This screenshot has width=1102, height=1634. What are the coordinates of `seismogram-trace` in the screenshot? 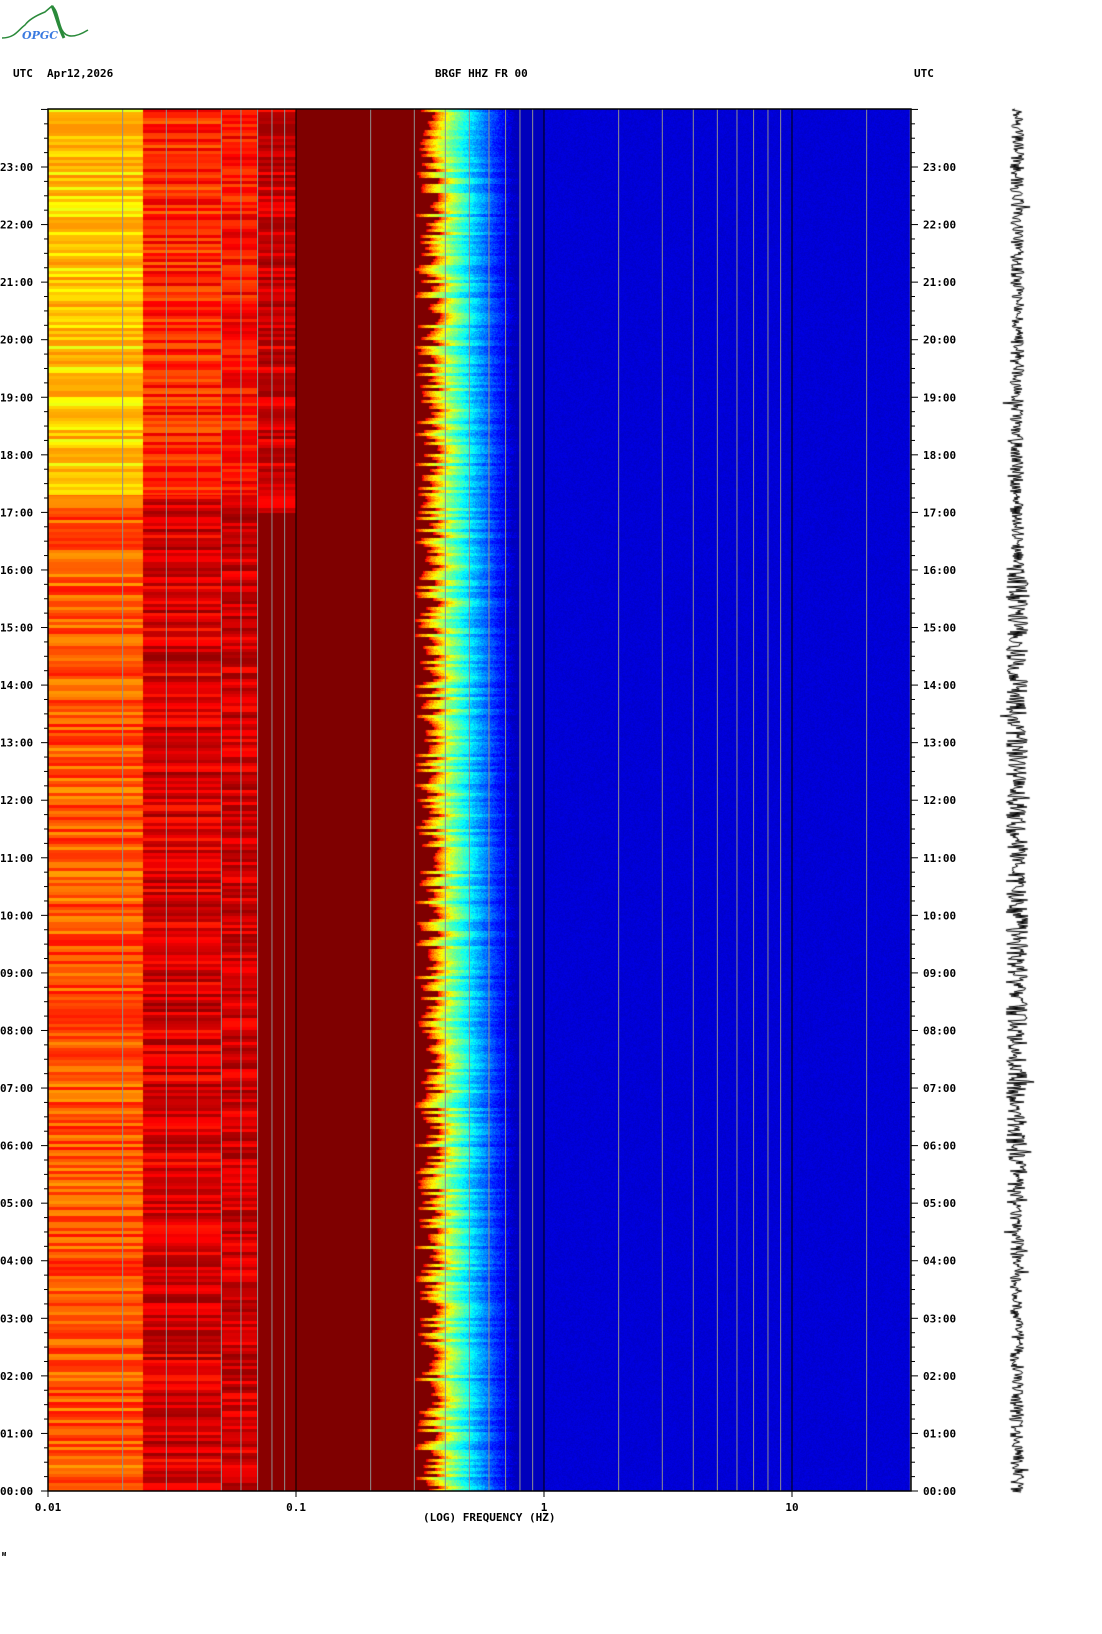 It's located at (1017, 800).